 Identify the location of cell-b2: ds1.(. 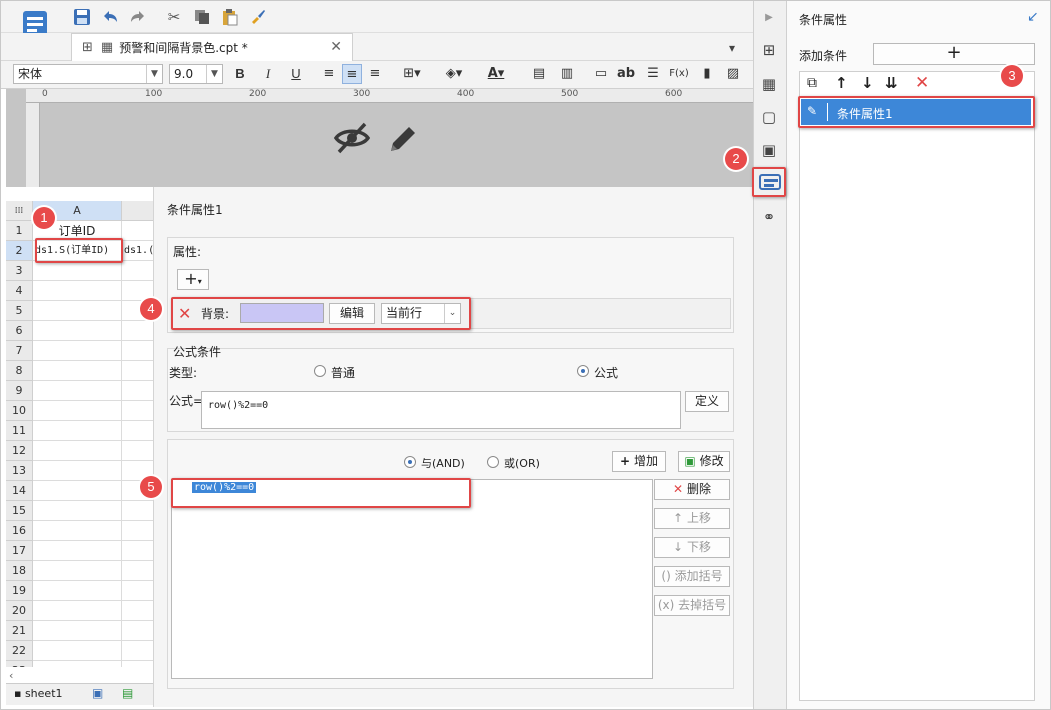
(137, 251).